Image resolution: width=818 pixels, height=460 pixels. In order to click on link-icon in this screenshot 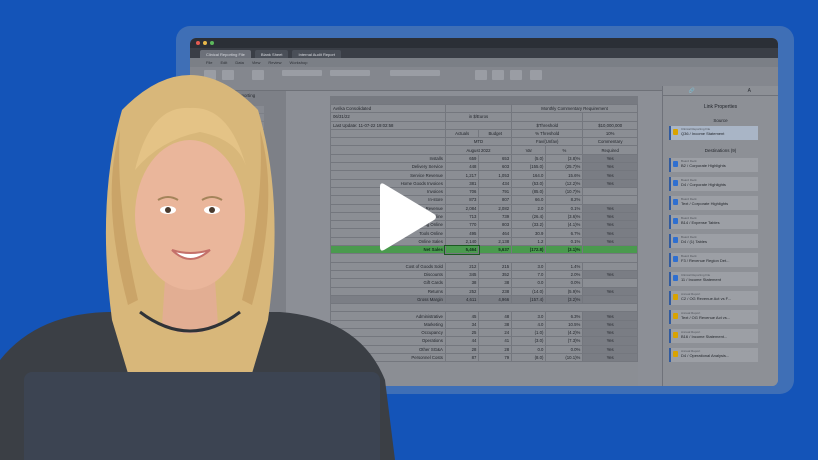, I will do `click(481, 75)`.